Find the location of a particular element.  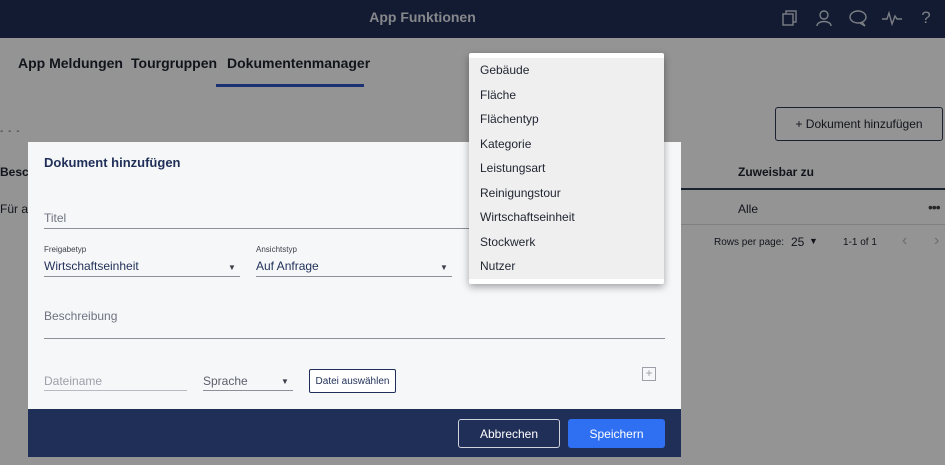

description-underline is located at coordinates (354, 338).